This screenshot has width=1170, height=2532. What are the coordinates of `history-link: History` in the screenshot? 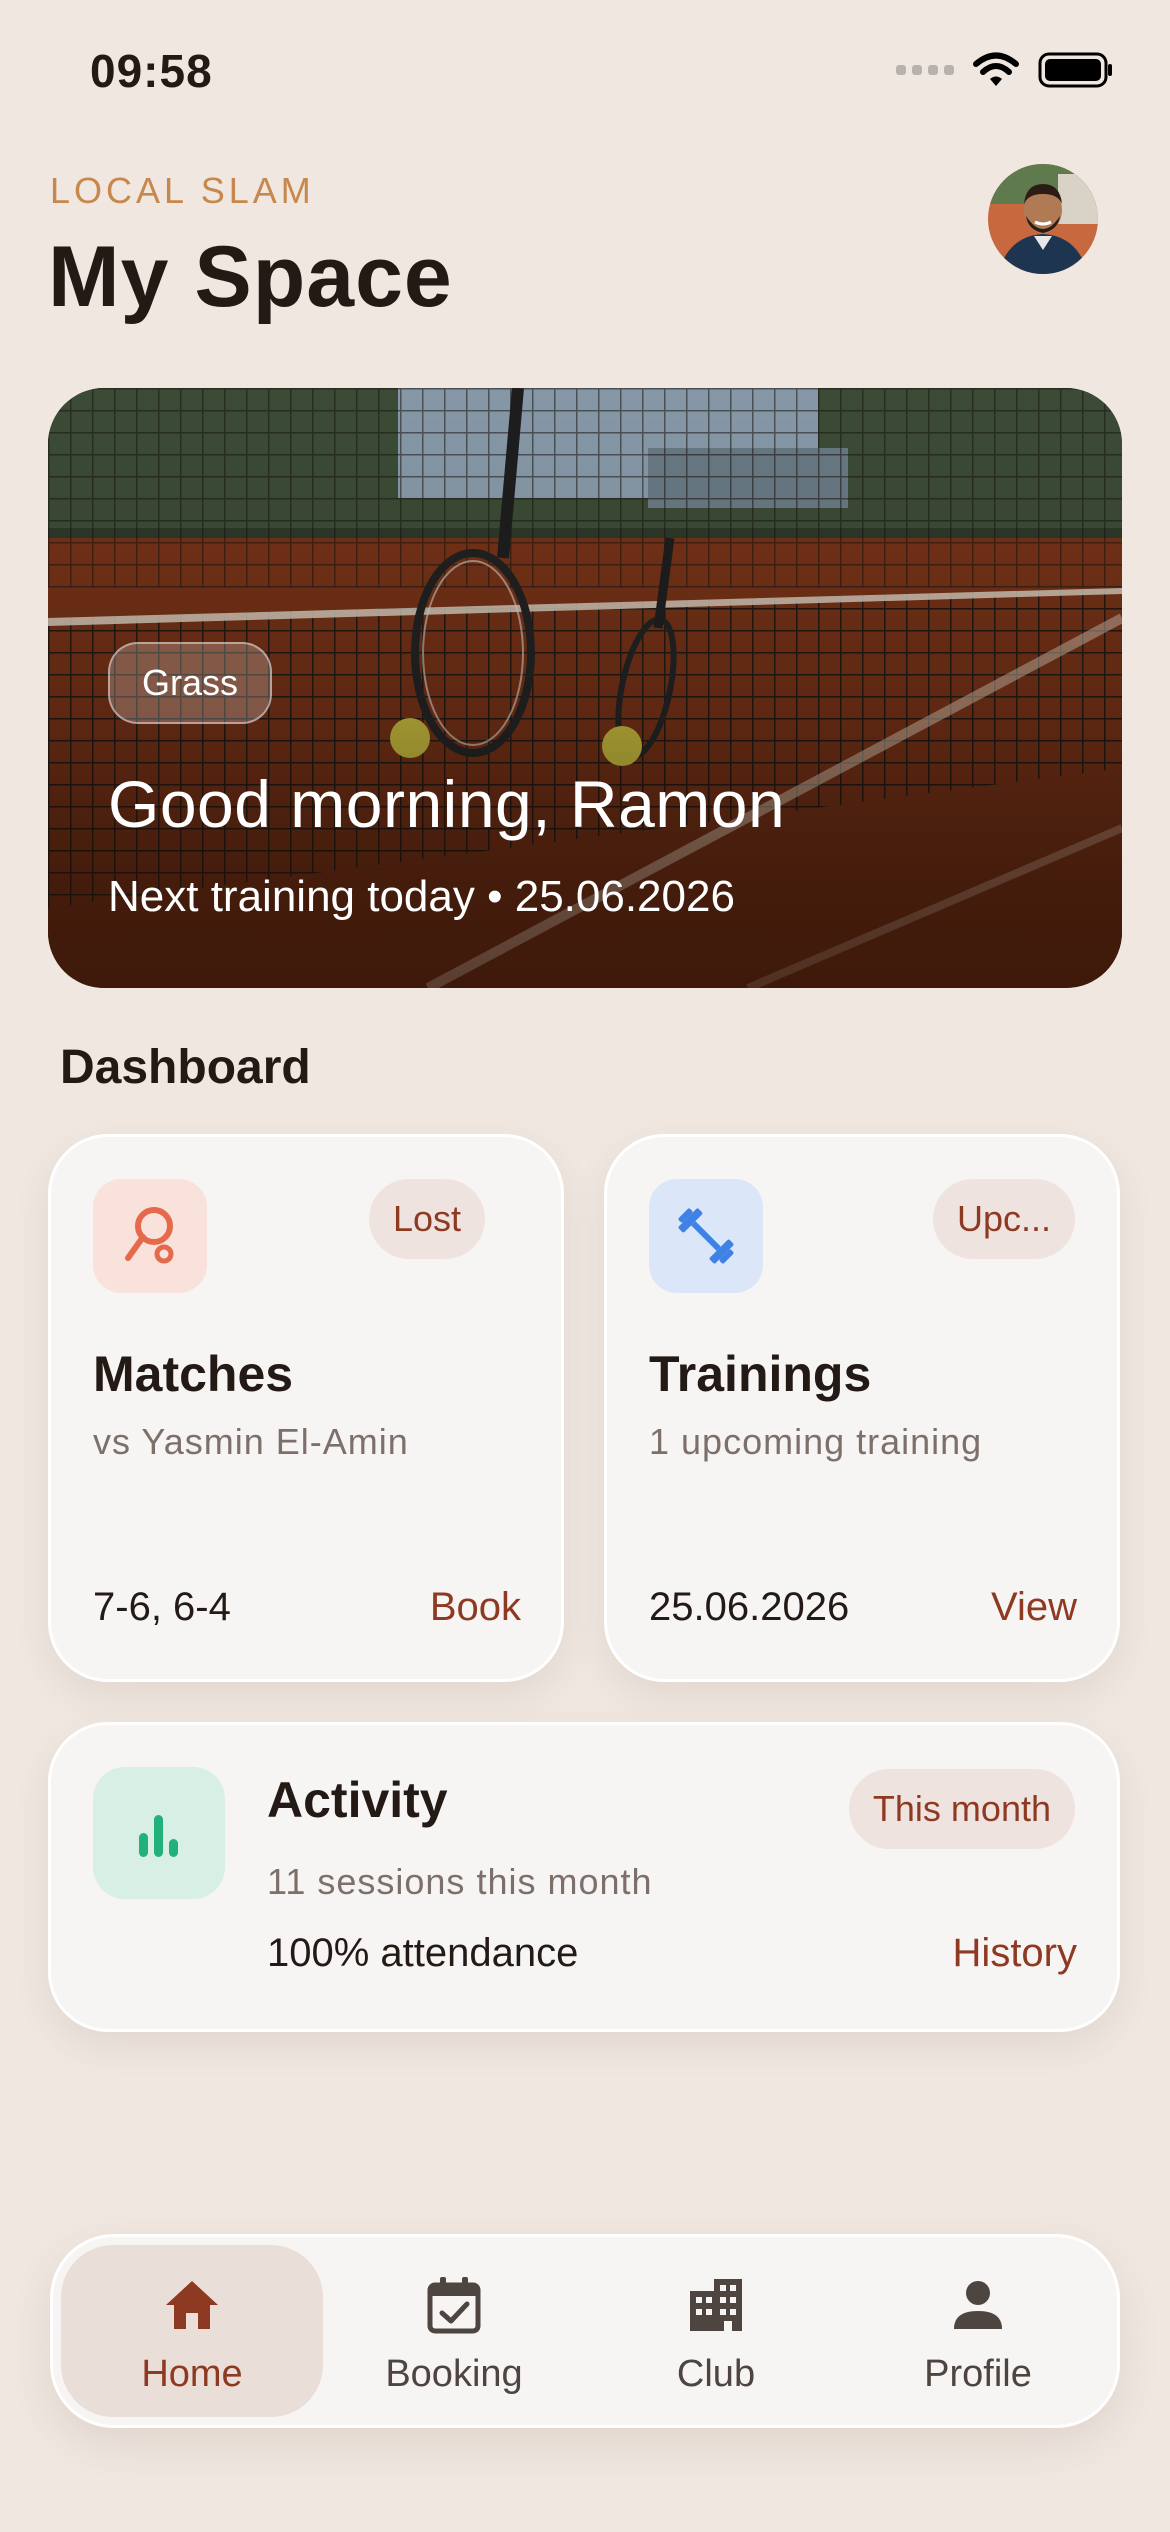 It's located at (1015, 1953).